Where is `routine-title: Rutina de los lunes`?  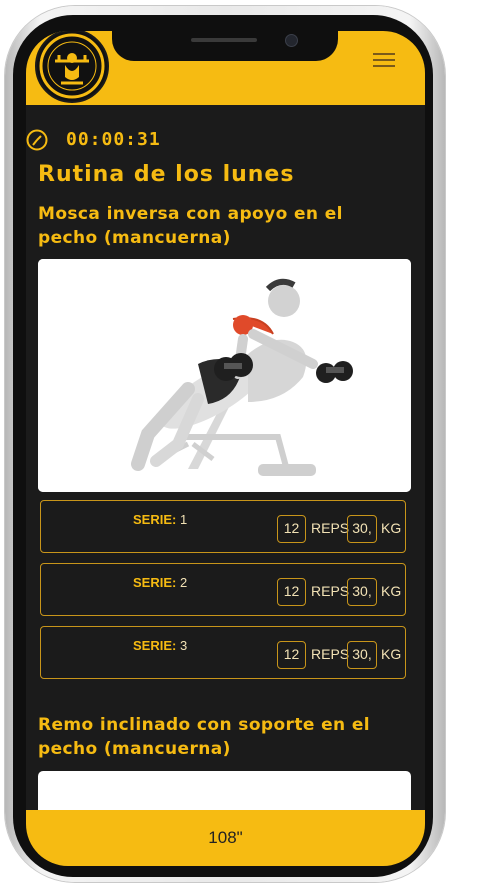 routine-title: Rutina de los lunes is located at coordinates (166, 174).